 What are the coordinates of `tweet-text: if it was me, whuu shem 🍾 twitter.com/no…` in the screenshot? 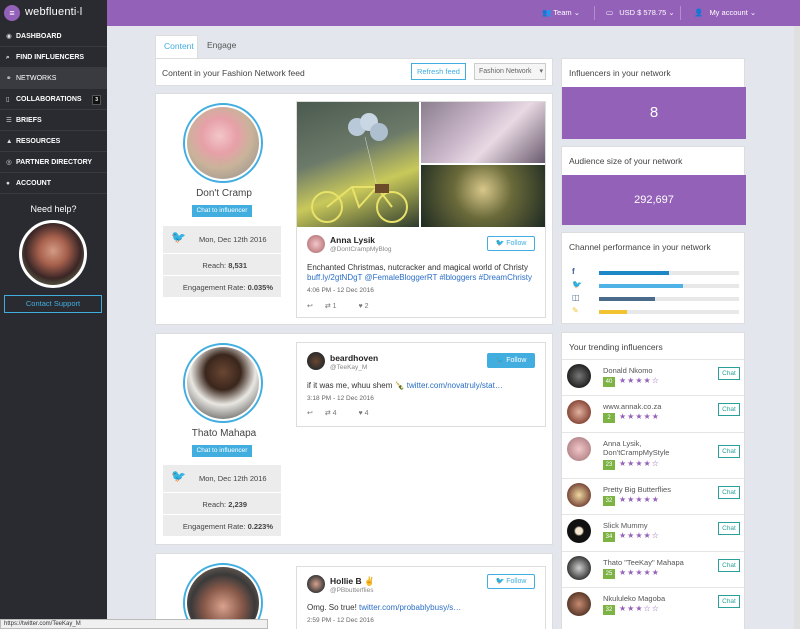 It's located at (405, 385).